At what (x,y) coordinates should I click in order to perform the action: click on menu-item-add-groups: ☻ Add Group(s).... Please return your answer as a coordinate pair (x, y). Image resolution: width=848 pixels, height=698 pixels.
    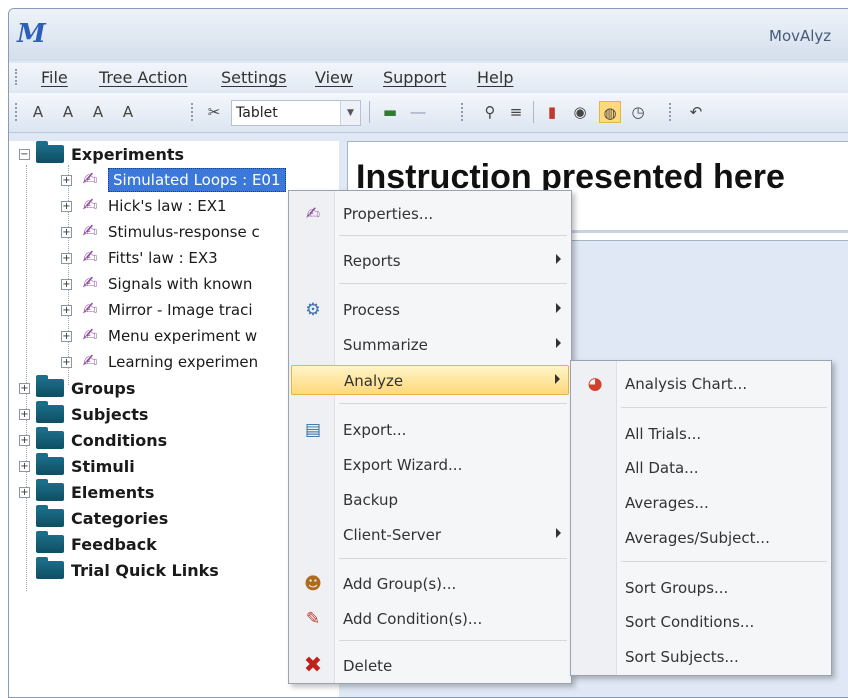
    Looking at the image, I should click on (430, 584).